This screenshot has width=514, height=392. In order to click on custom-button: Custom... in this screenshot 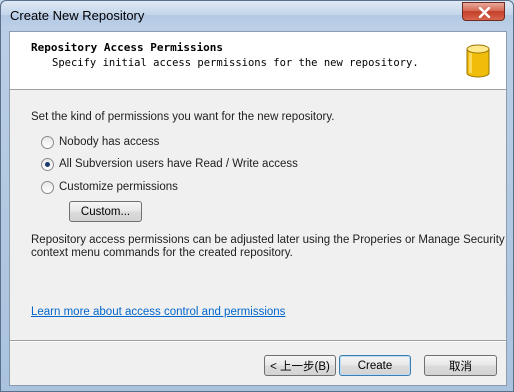, I will do `click(105, 211)`.